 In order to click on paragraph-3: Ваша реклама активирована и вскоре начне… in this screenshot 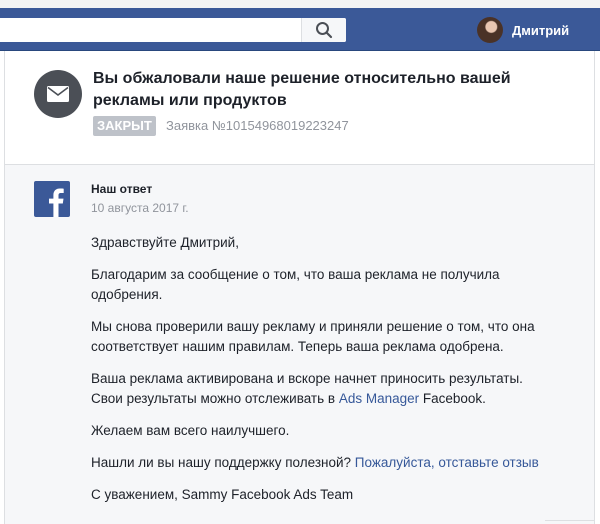, I will do `click(321, 389)`.